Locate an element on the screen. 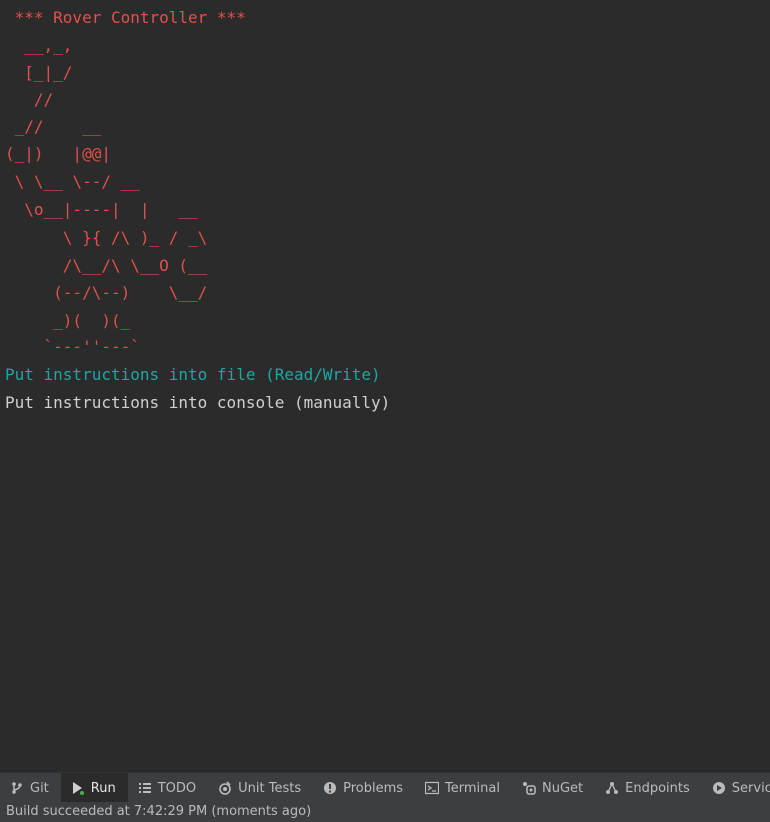  tab-terminal: Terminal is located at coordinates (463, 788).